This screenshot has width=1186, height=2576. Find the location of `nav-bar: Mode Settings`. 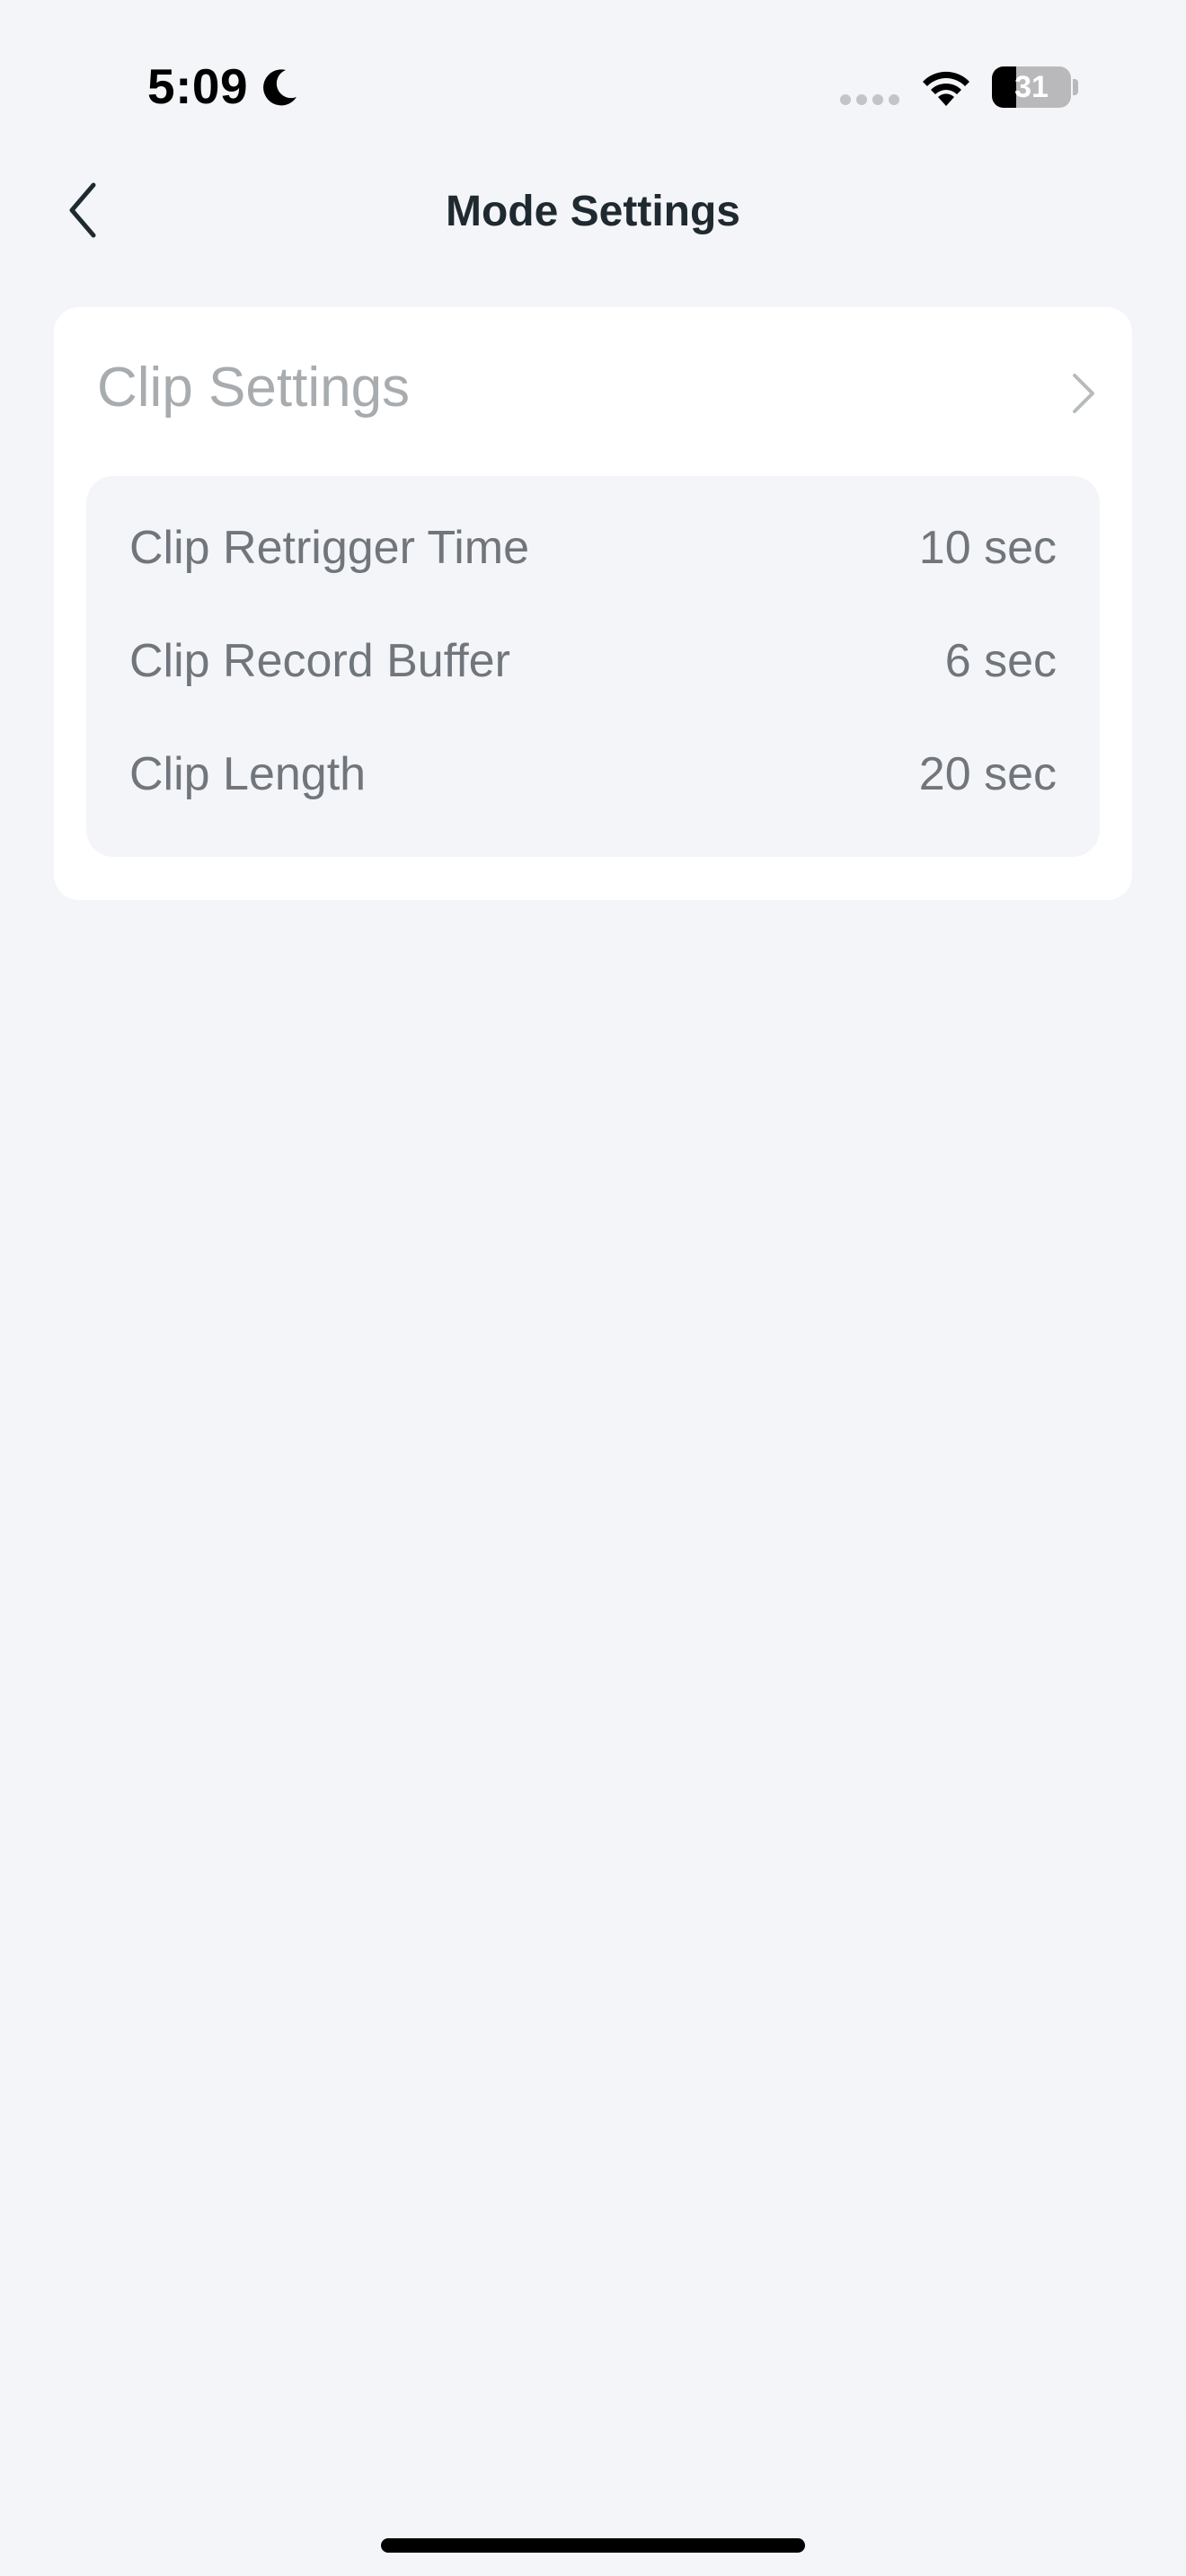

nav-bar: Mode Settings is located at coordinates (593, 211).